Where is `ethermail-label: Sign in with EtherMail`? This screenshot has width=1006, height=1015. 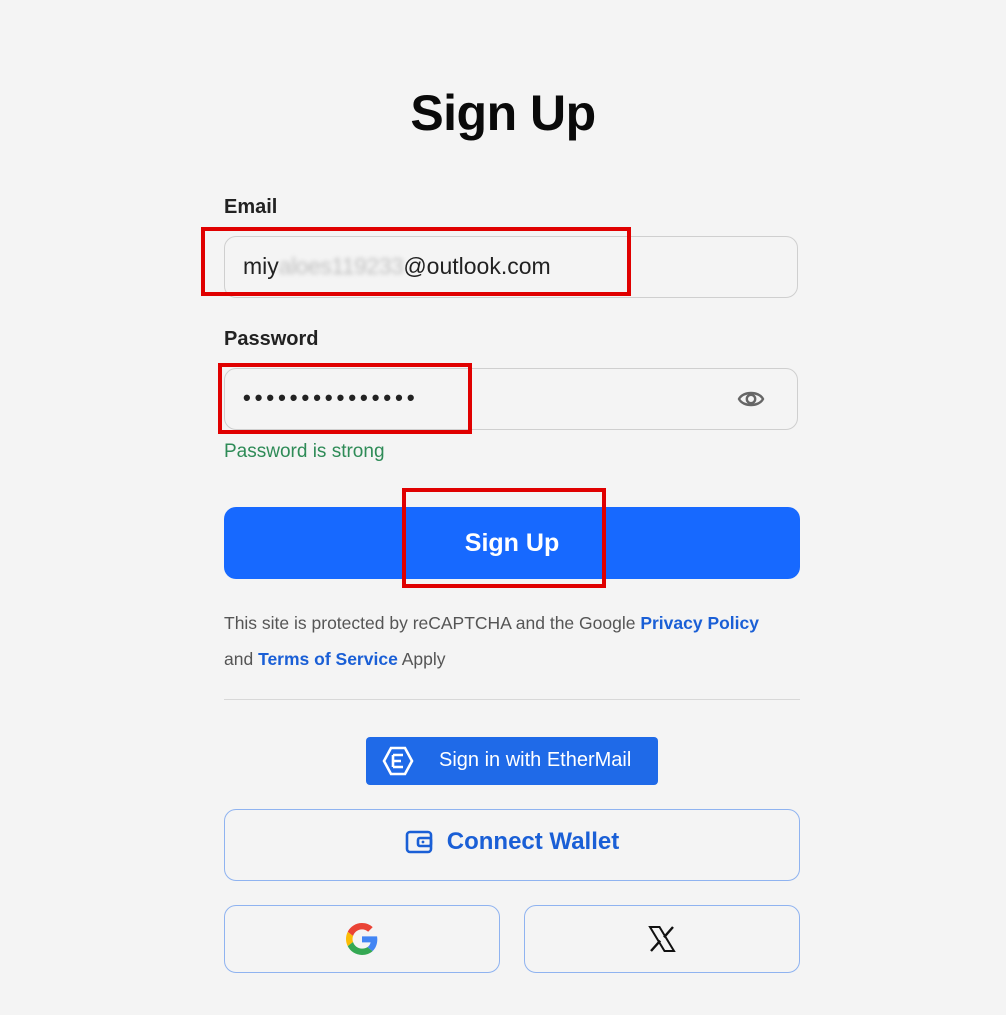 ethermail-label: Sign in with EtherMail is located at coordinates (535, 760).